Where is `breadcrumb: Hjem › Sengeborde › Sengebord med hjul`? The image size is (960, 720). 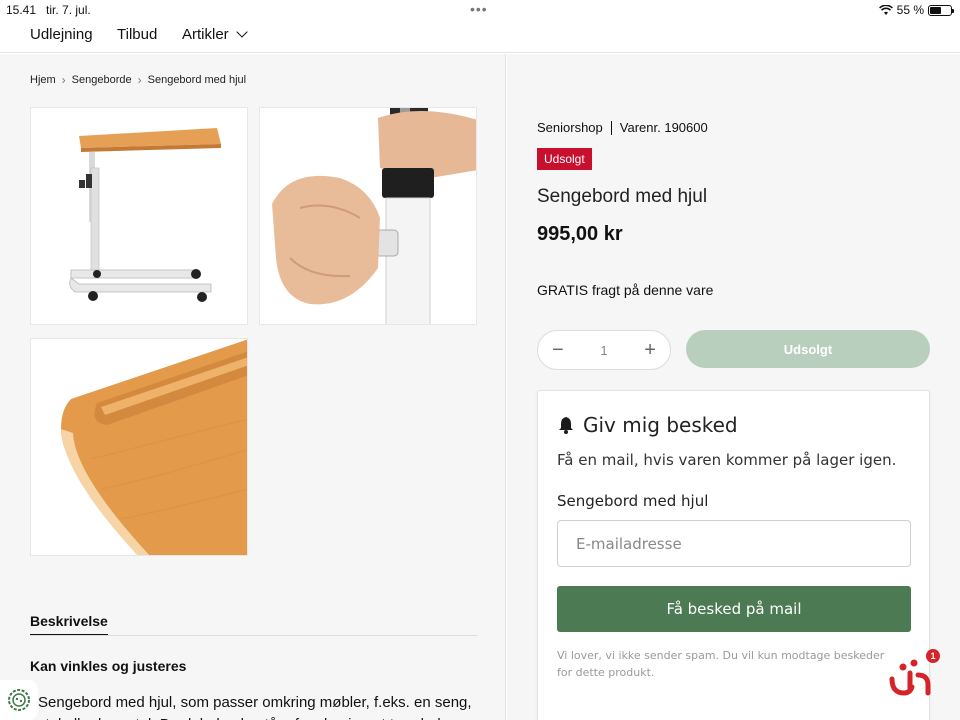 breadcrumb: Hjem › Sengeborde › Sengebord med hjul is located at coordinates (138, 80).